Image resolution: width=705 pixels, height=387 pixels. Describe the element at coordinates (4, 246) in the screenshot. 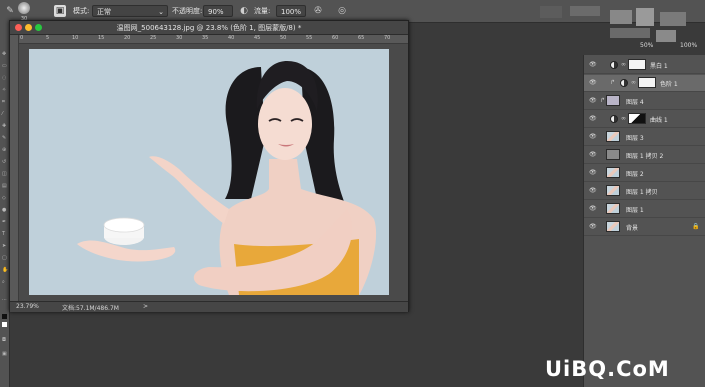

I see `path-select-icon: ➤` at that location.